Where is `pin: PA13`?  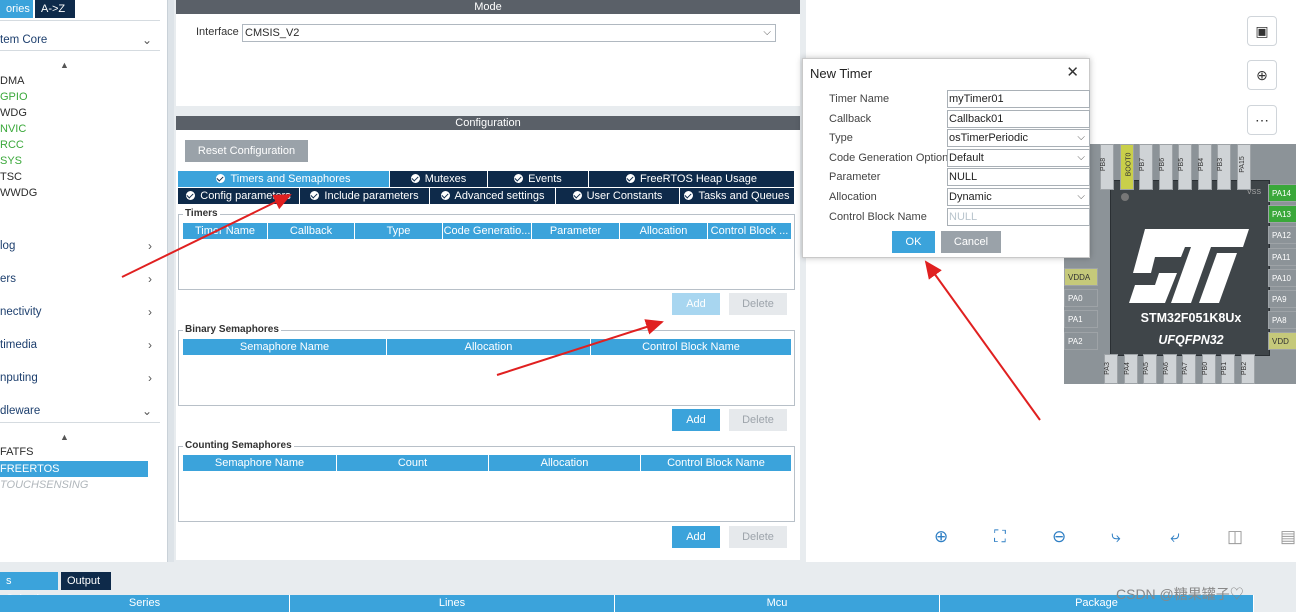
pin: PA13 is located at coordinates (1282, 214).